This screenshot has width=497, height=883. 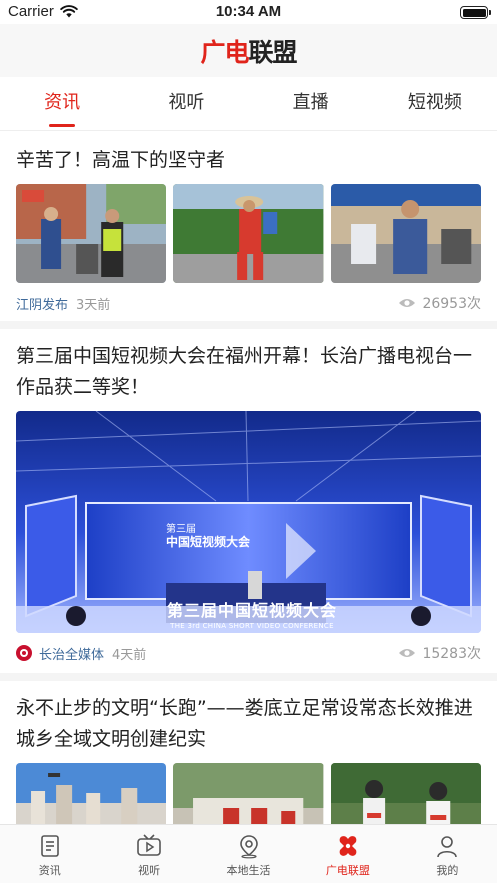 What do you see at coordinates (42, 303) in the screenshot?
I see `article-source: 江阴发布` at bounding box center [42, 303].